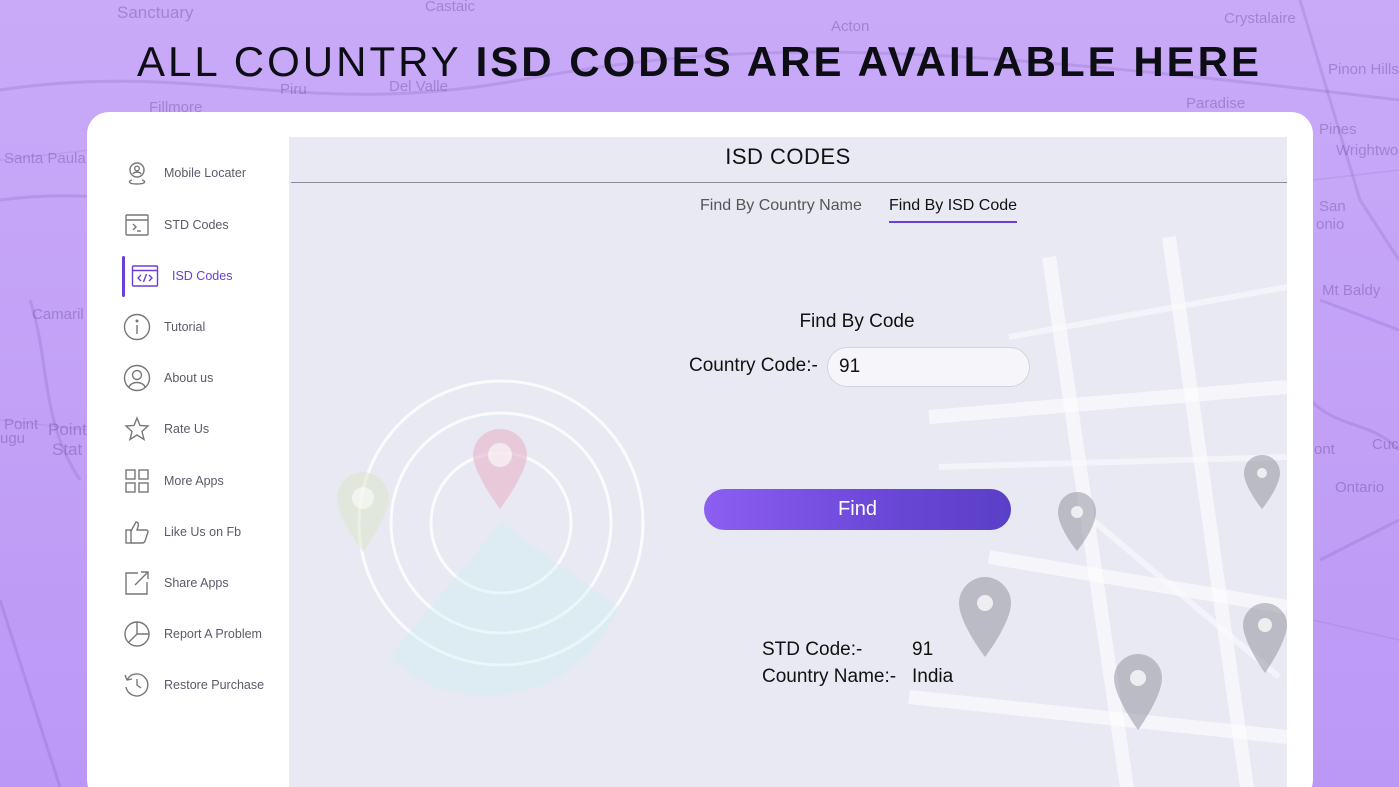 The height and width of the screenshot is (787, 1399). Describe the element at coordinates (196, 225) in the screenshot. I see `sidebar-item-label: STD Codes` at that location.